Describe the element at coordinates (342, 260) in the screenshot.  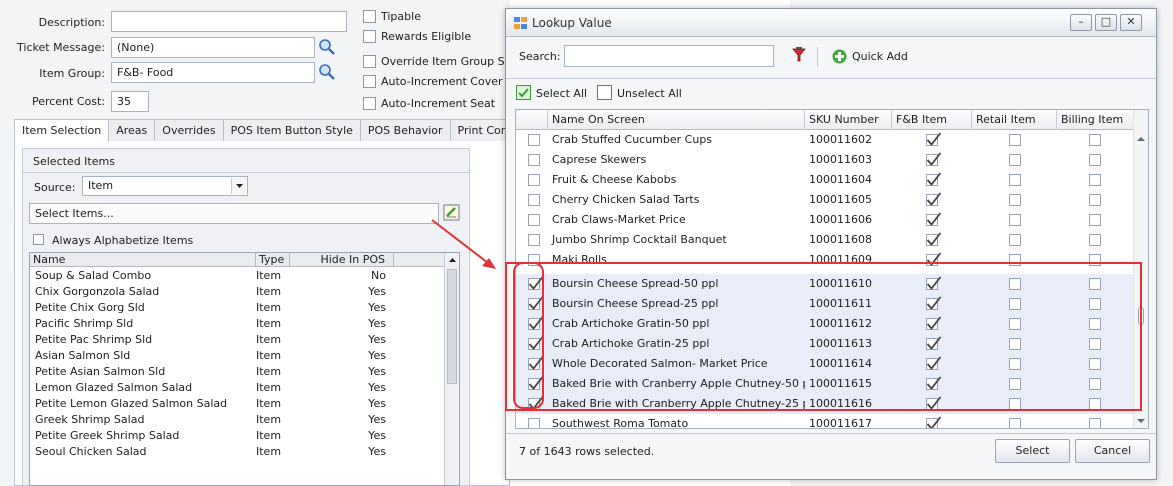
I see `column-hide-in-pos: Hide In POS` at that location.